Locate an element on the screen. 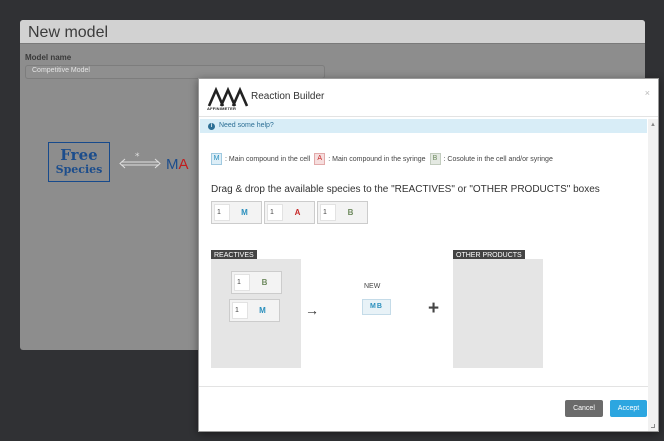 The image size is (664, 441). reactive-b-letter: B is located at coordinates (264, 282).